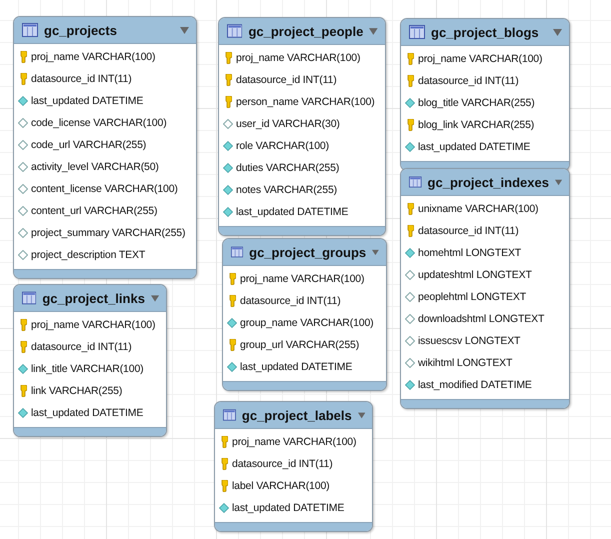  I want to click on column-entry: blog_link VARCHAR(255), so click(476, 125).